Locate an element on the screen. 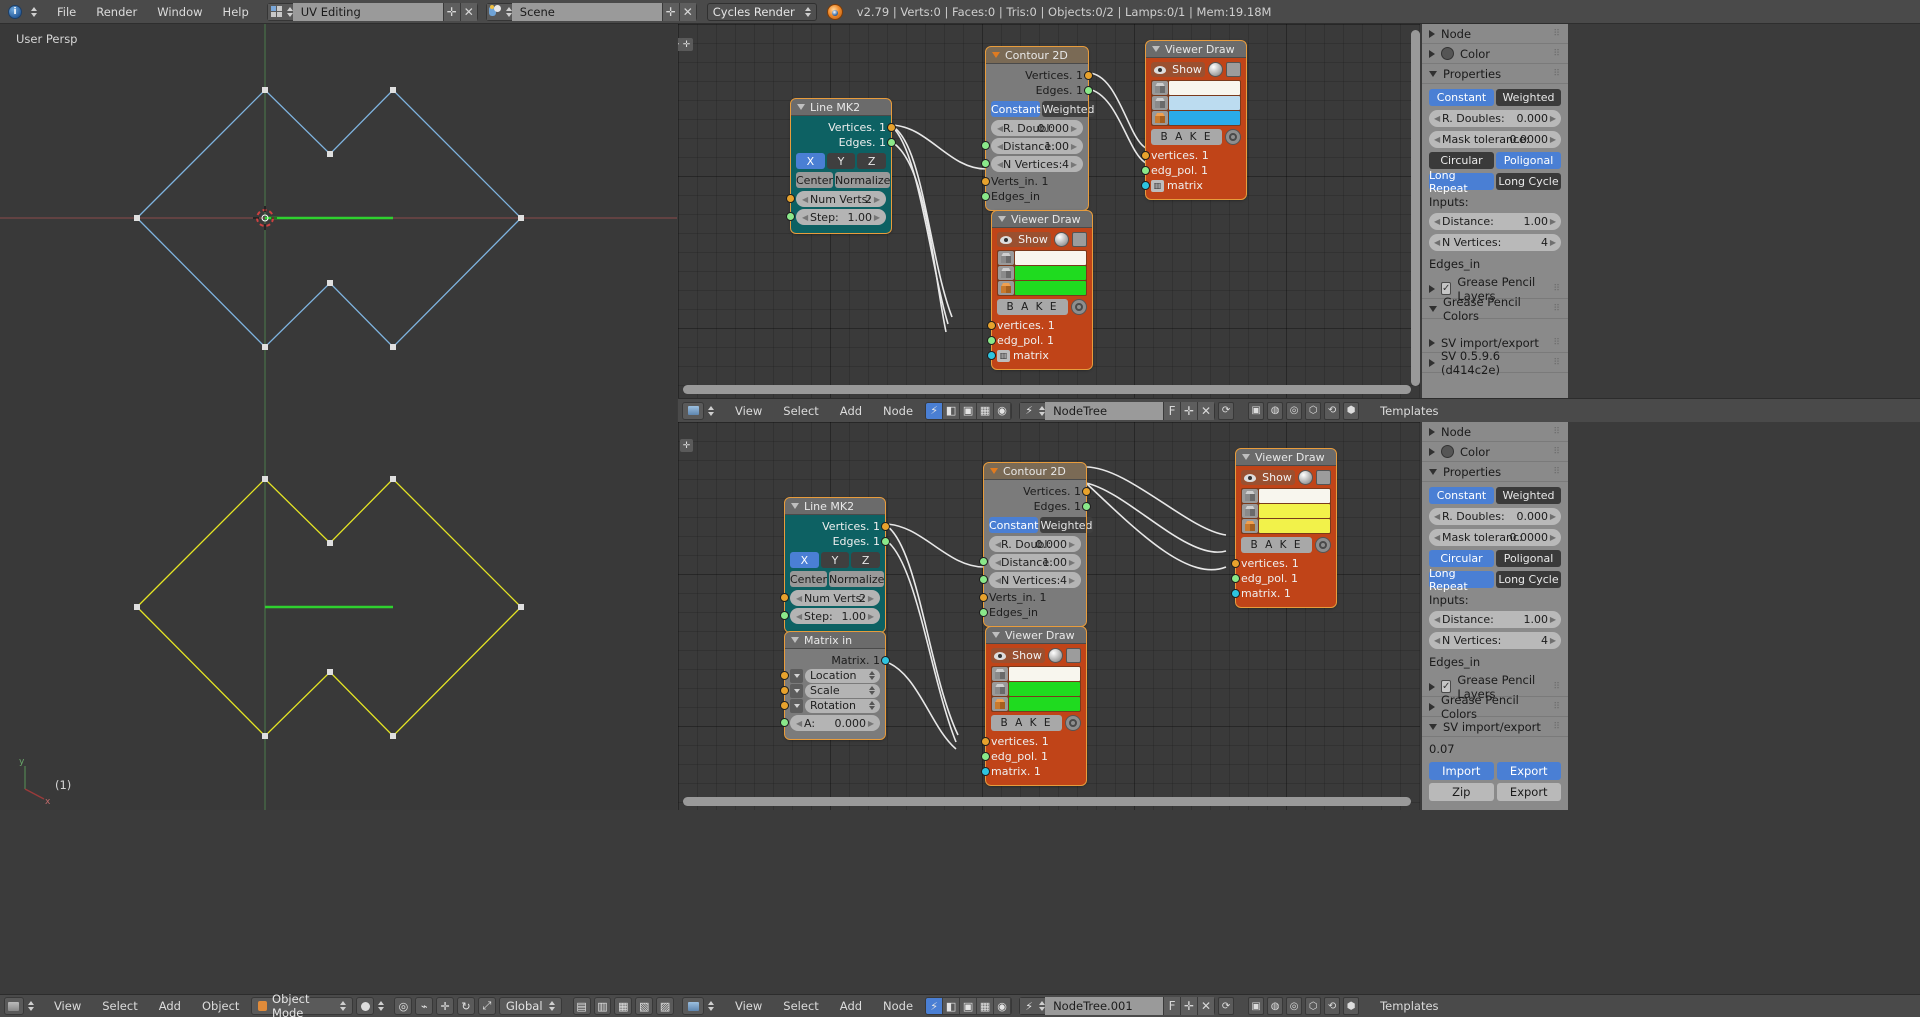 This screenshot has height=1017, width=1920. shader-tree-button: ◧ is located at coordinates (952, 410).